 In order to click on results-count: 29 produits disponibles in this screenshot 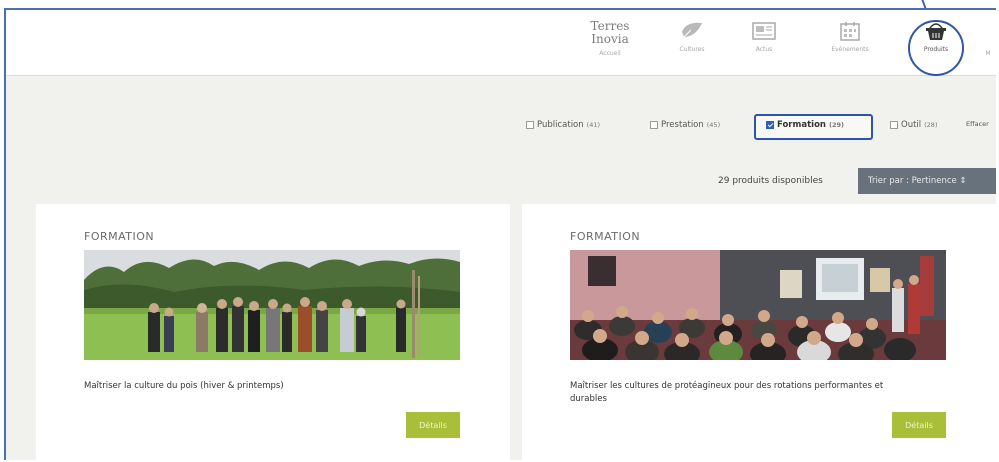, I will do `click(770, 181)`.